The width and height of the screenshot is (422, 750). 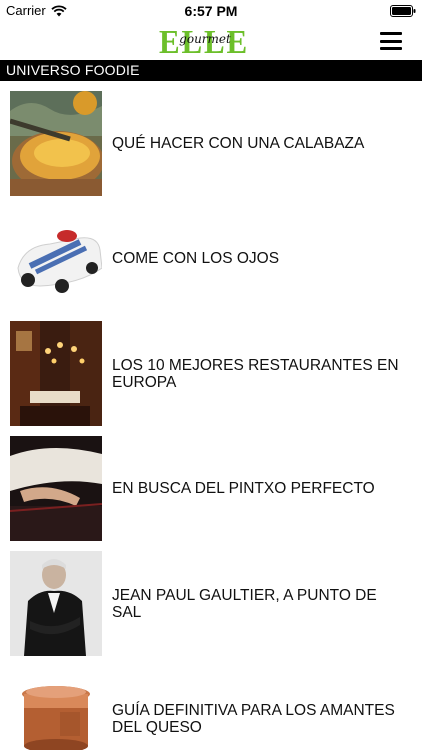 What do you see at coordinates (56, 488) in the screenshot?
I see `chef-hands-image` at bounding box center [56, 488].